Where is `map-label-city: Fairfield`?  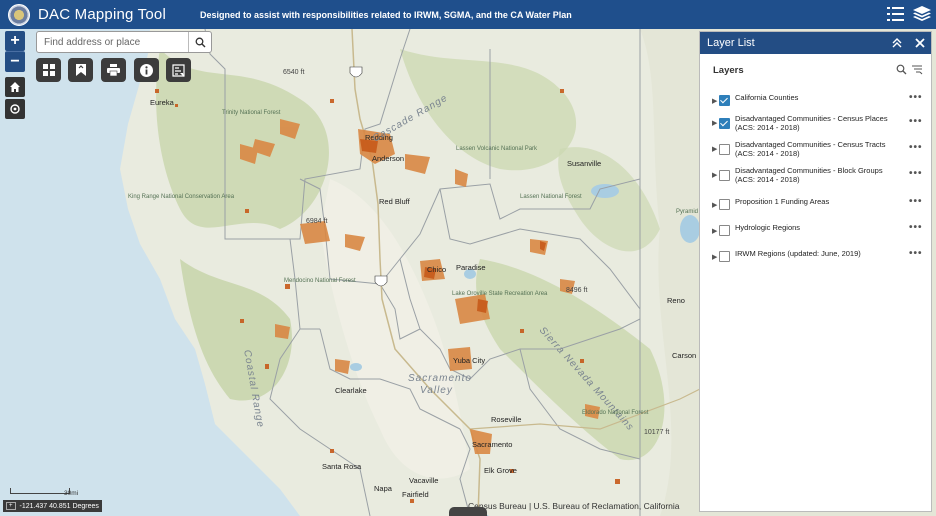
map-label-city: Fairfield is located at coordinates (415, 494).